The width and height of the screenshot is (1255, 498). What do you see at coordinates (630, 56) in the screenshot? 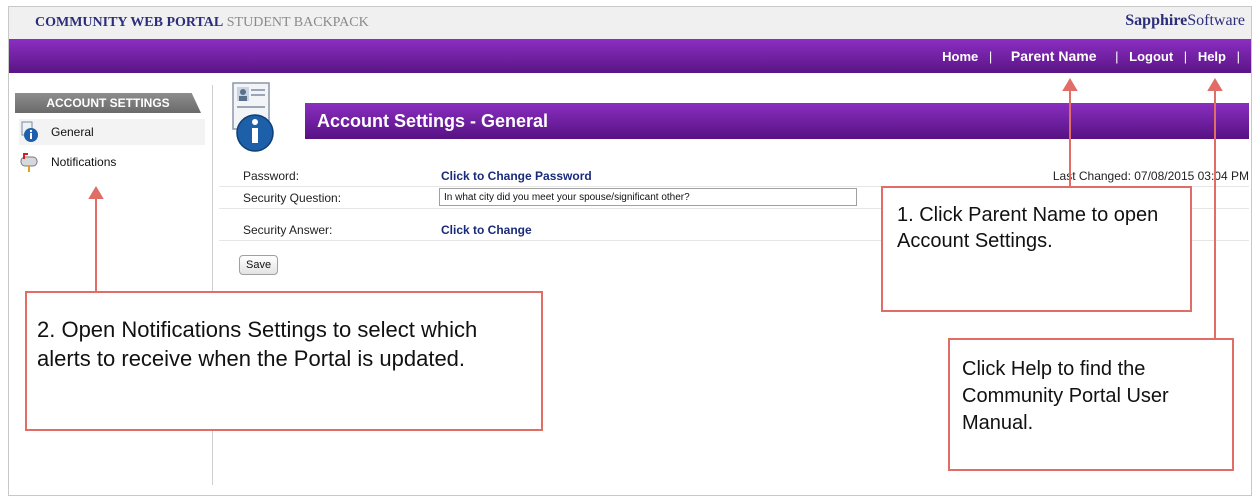
I see `nav-bar: Home | Parent Name | Logout | Help |` at bounding box center [630, 56].